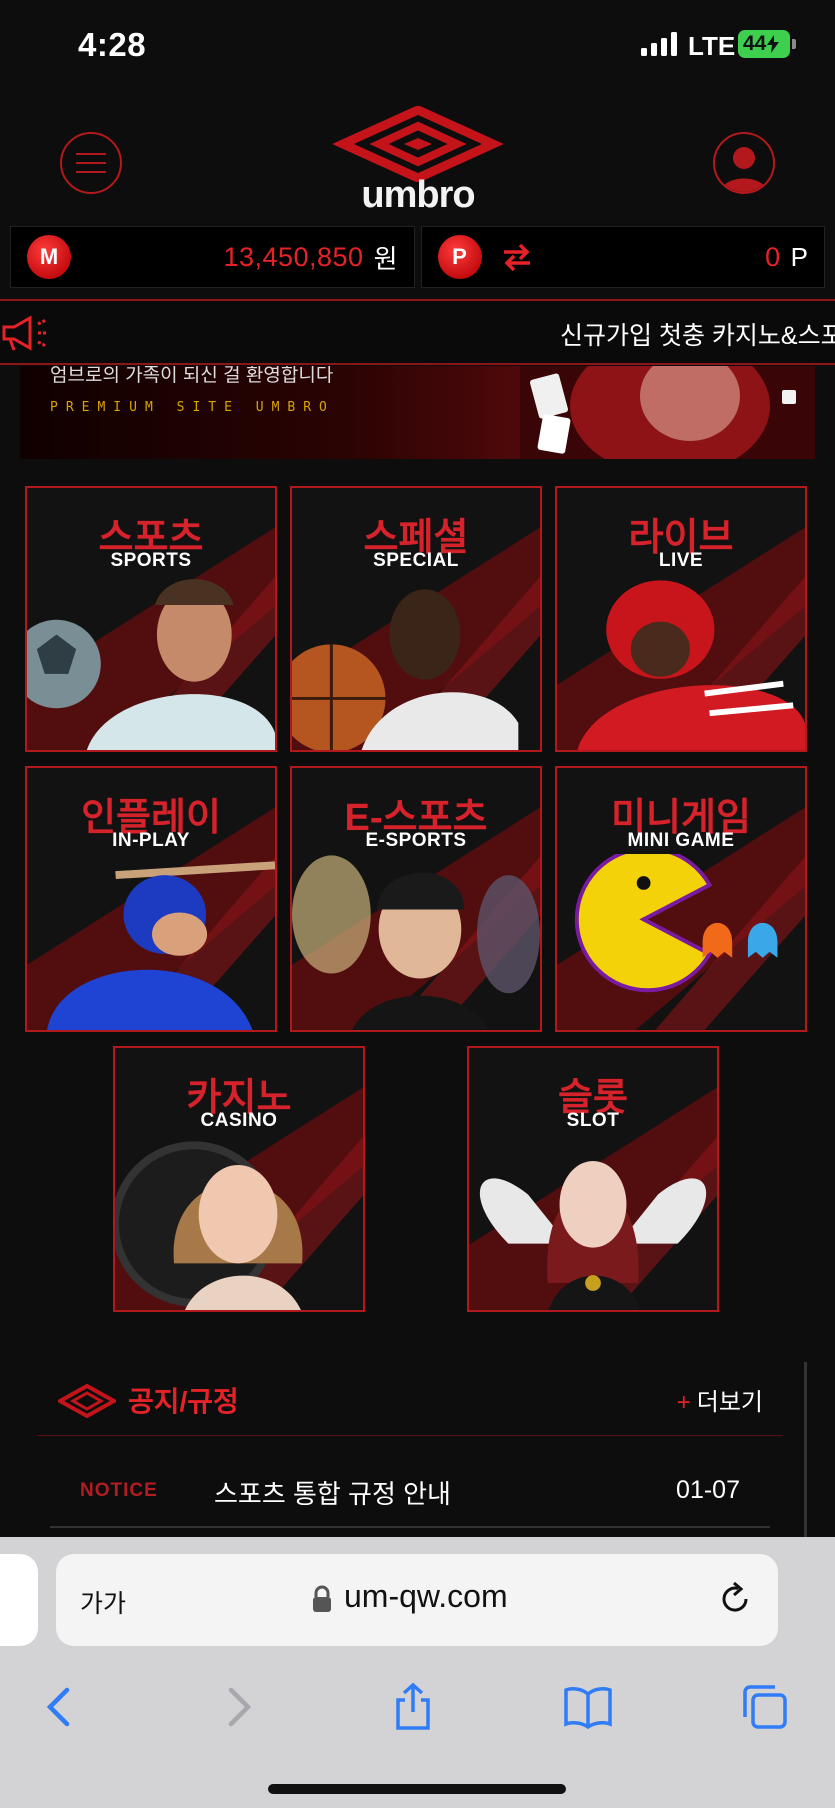 This screenshot has height=1808, width=835. I want to click on site-header: umbro, so click(417, 157).